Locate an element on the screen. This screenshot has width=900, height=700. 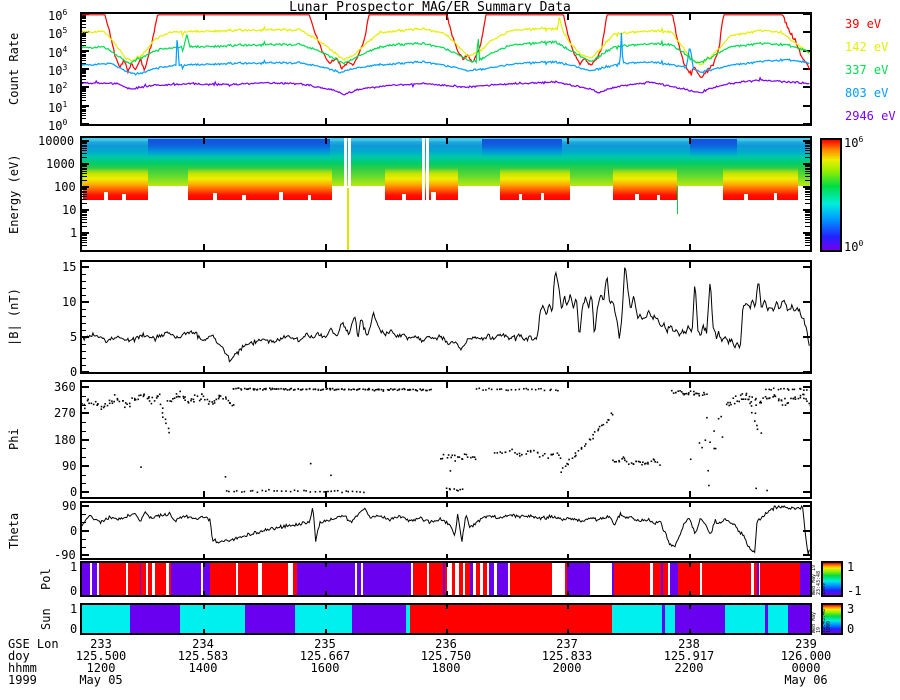
x-axis-value: 1400 is located at coordinates (203, 668).